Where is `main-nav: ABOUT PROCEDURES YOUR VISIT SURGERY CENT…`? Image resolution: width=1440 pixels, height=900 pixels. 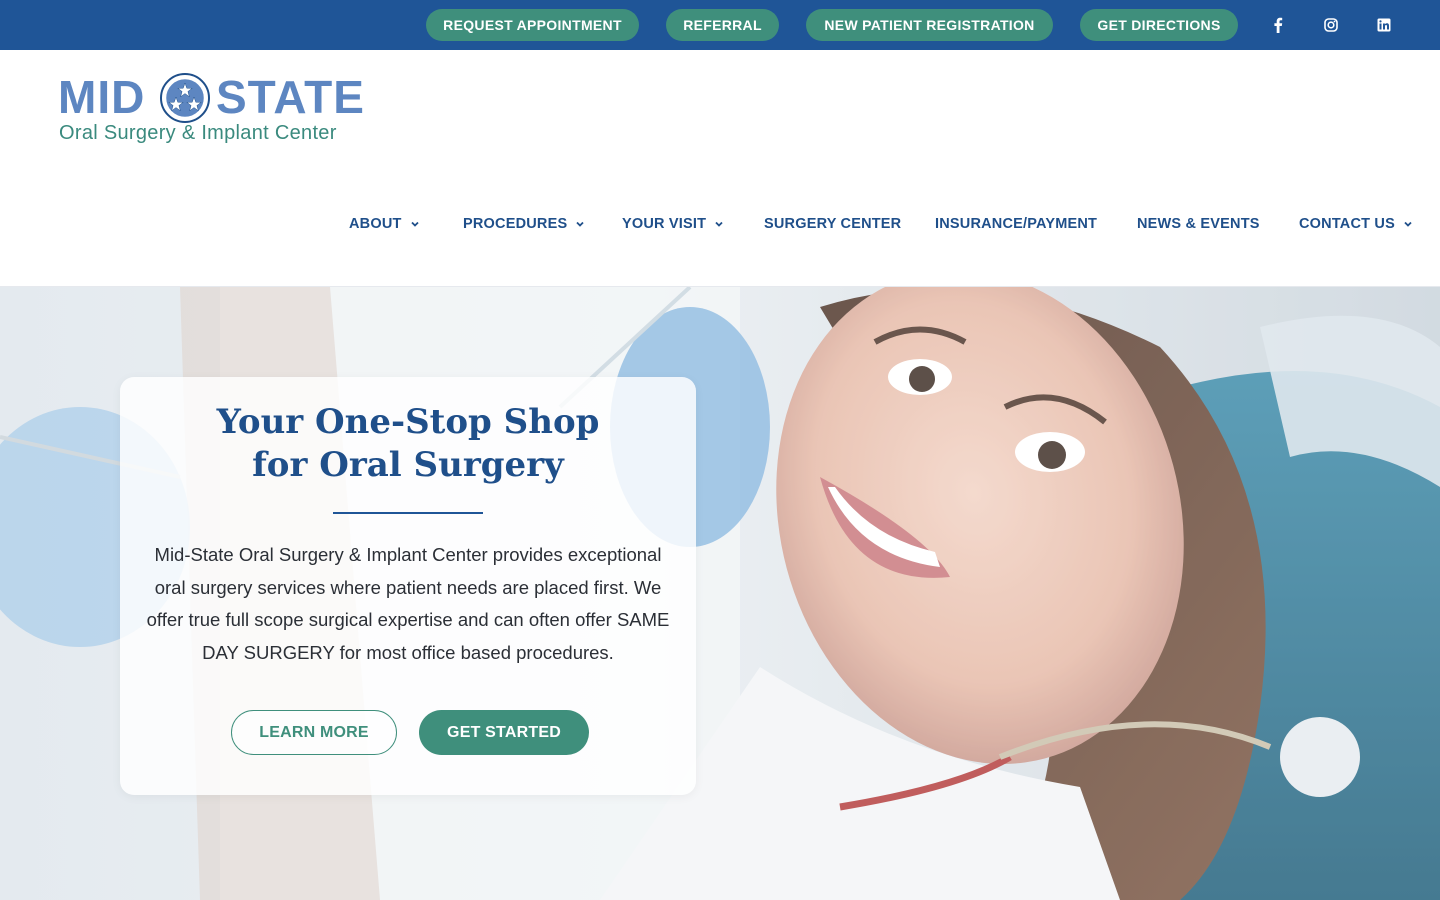
main-nav: ABOUT PROCEDURES YOUR VISIT SURGERY CENT… is located at coordinates (720, 227).